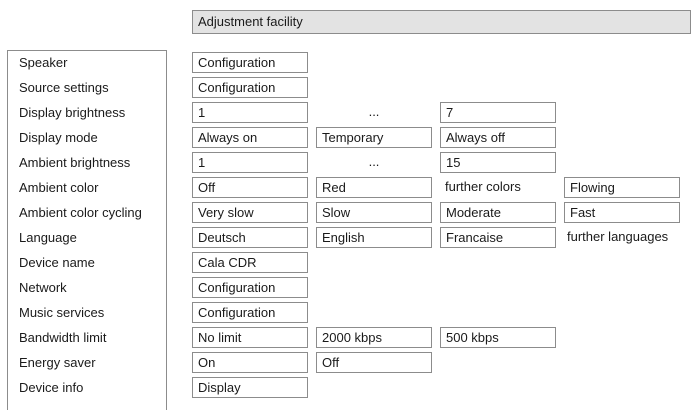 Image resolution: width=693 pixels, height=410 pixels. Describe the element at coordinates (250, 112) in the screenshot. I see `display-brightness-min-option: 1` at that location.